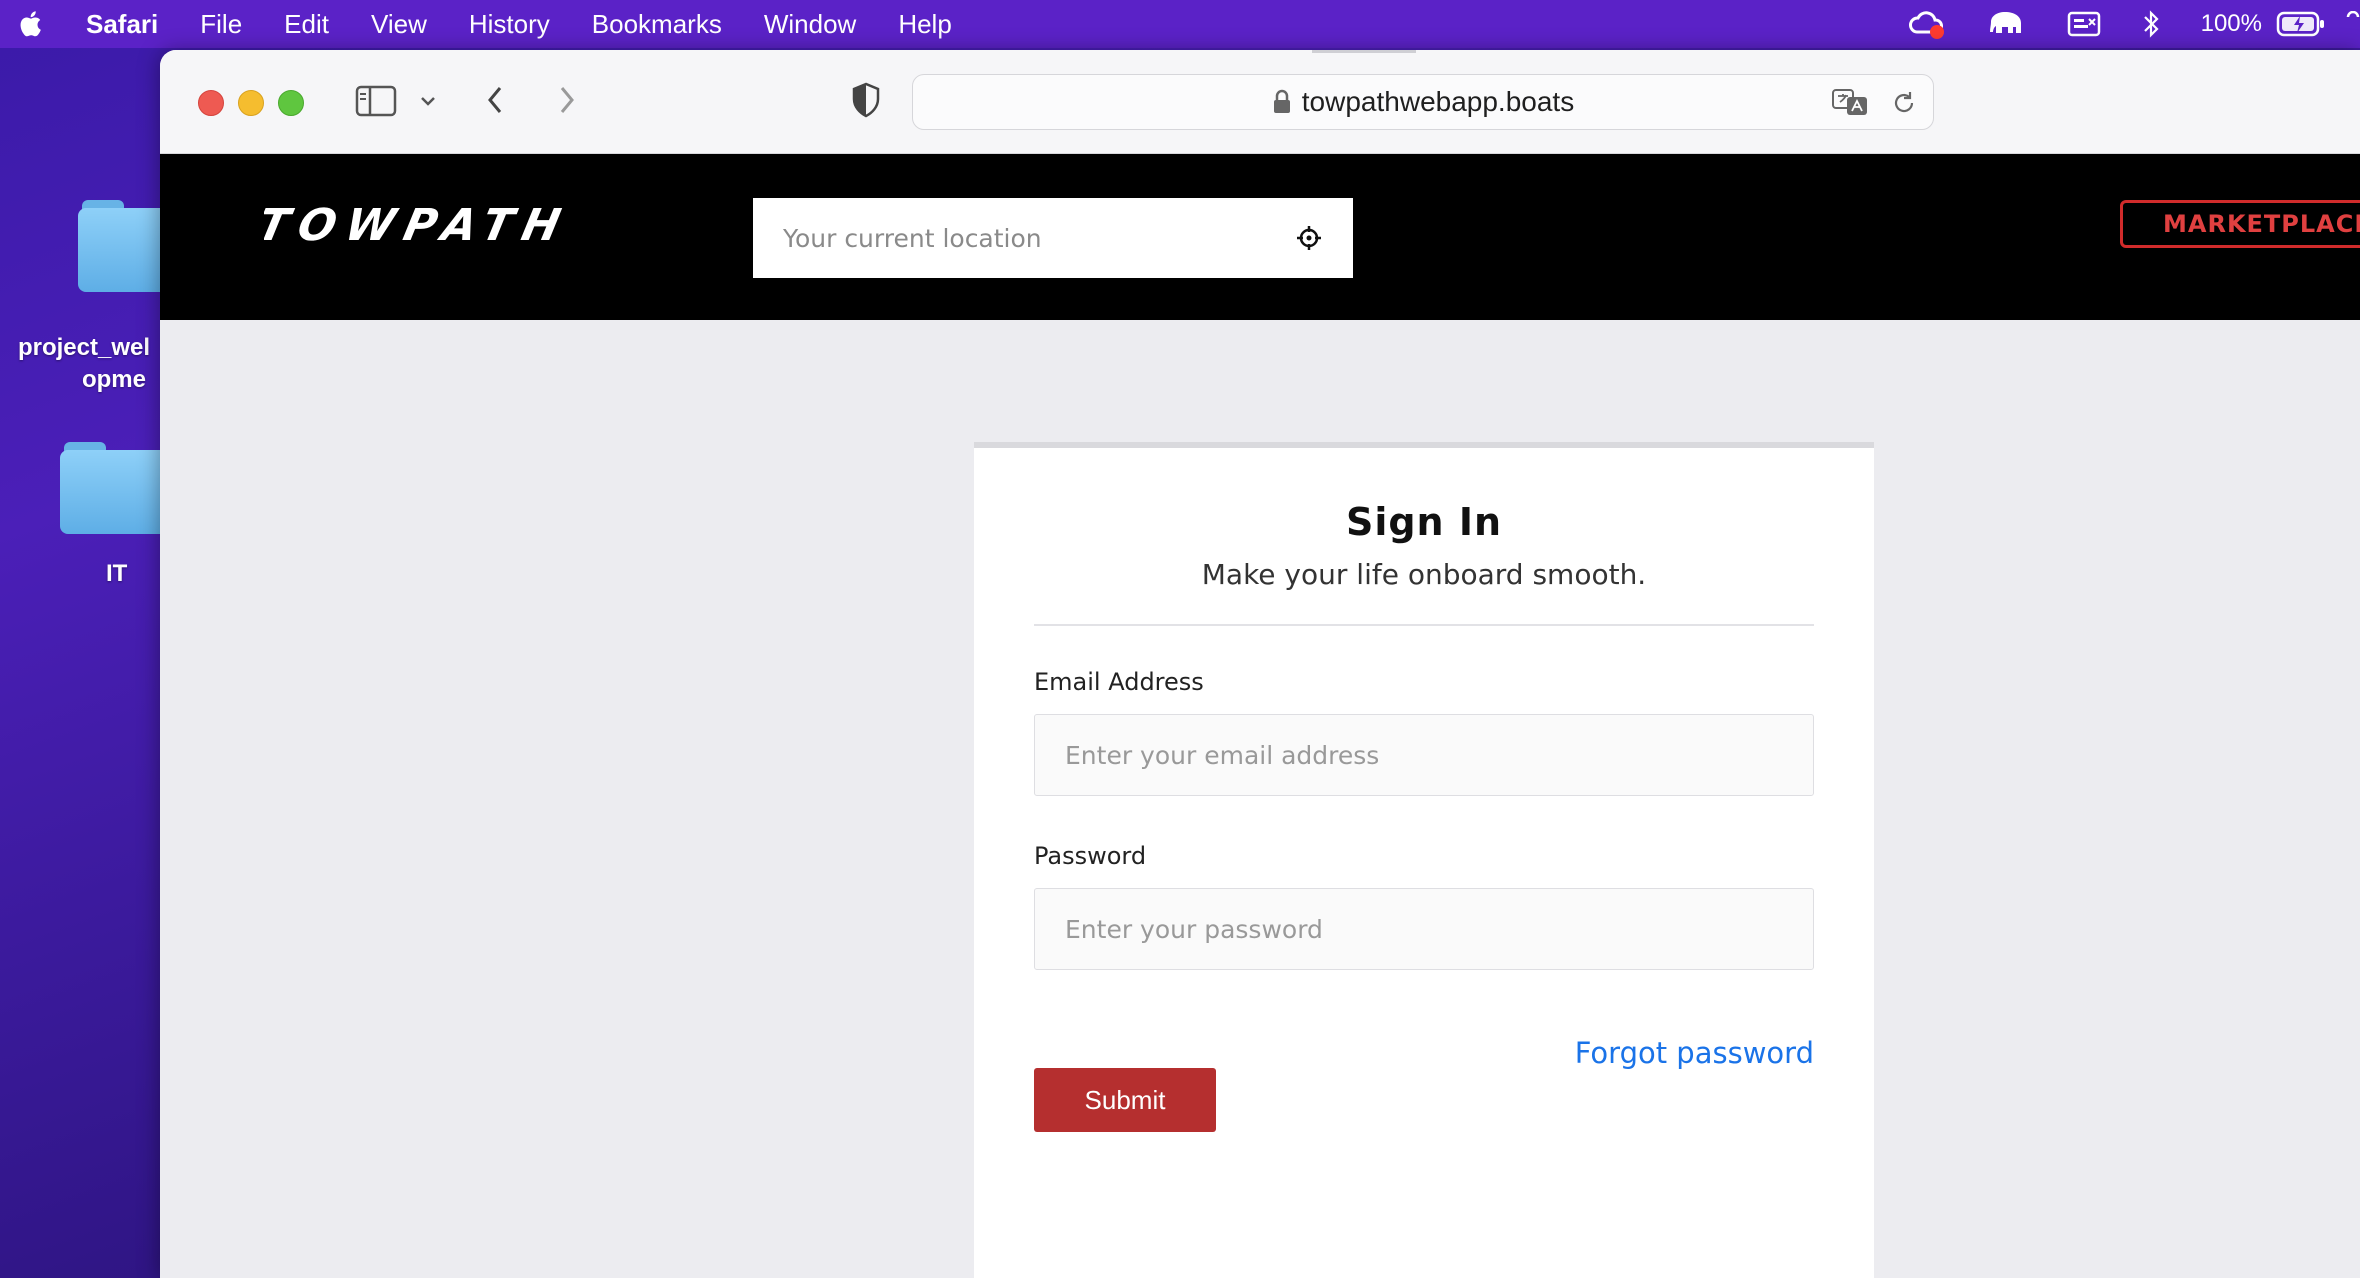 This screenshot has height=1278, width=2360. Describe the element at coordinates (2007, 24) in the screenshot. I see `elephant-icon` at that location.